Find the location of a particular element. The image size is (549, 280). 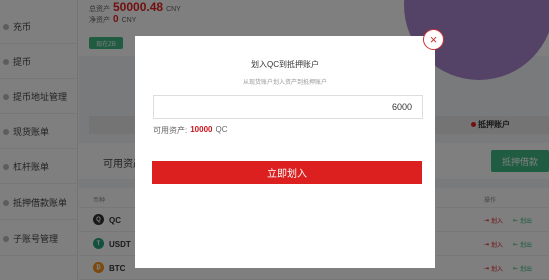

available-label: 可用资产: is located at coordinates (170, 130).